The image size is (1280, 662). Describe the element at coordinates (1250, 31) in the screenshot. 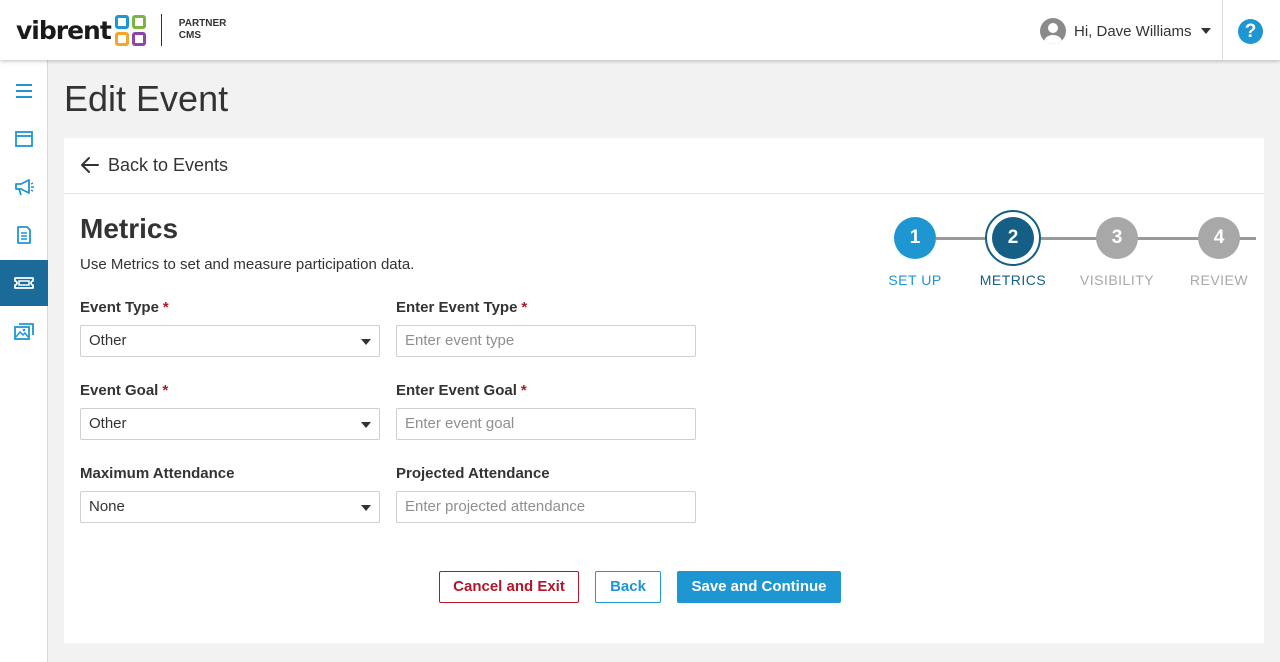

I see `help-icon: ?` at that location.